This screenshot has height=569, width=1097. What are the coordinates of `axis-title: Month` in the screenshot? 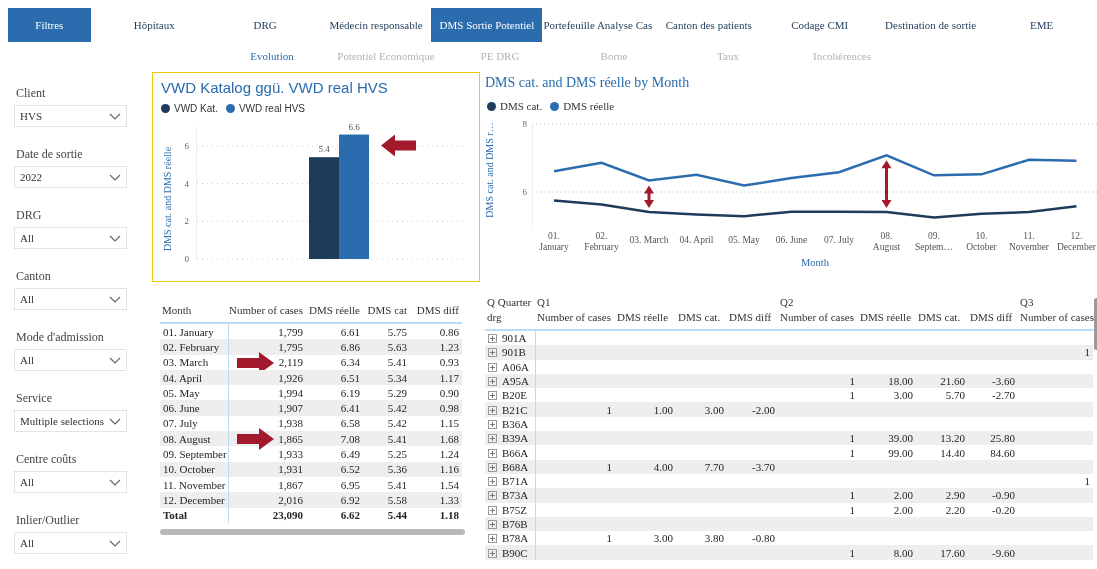 It's located at (815, 262).